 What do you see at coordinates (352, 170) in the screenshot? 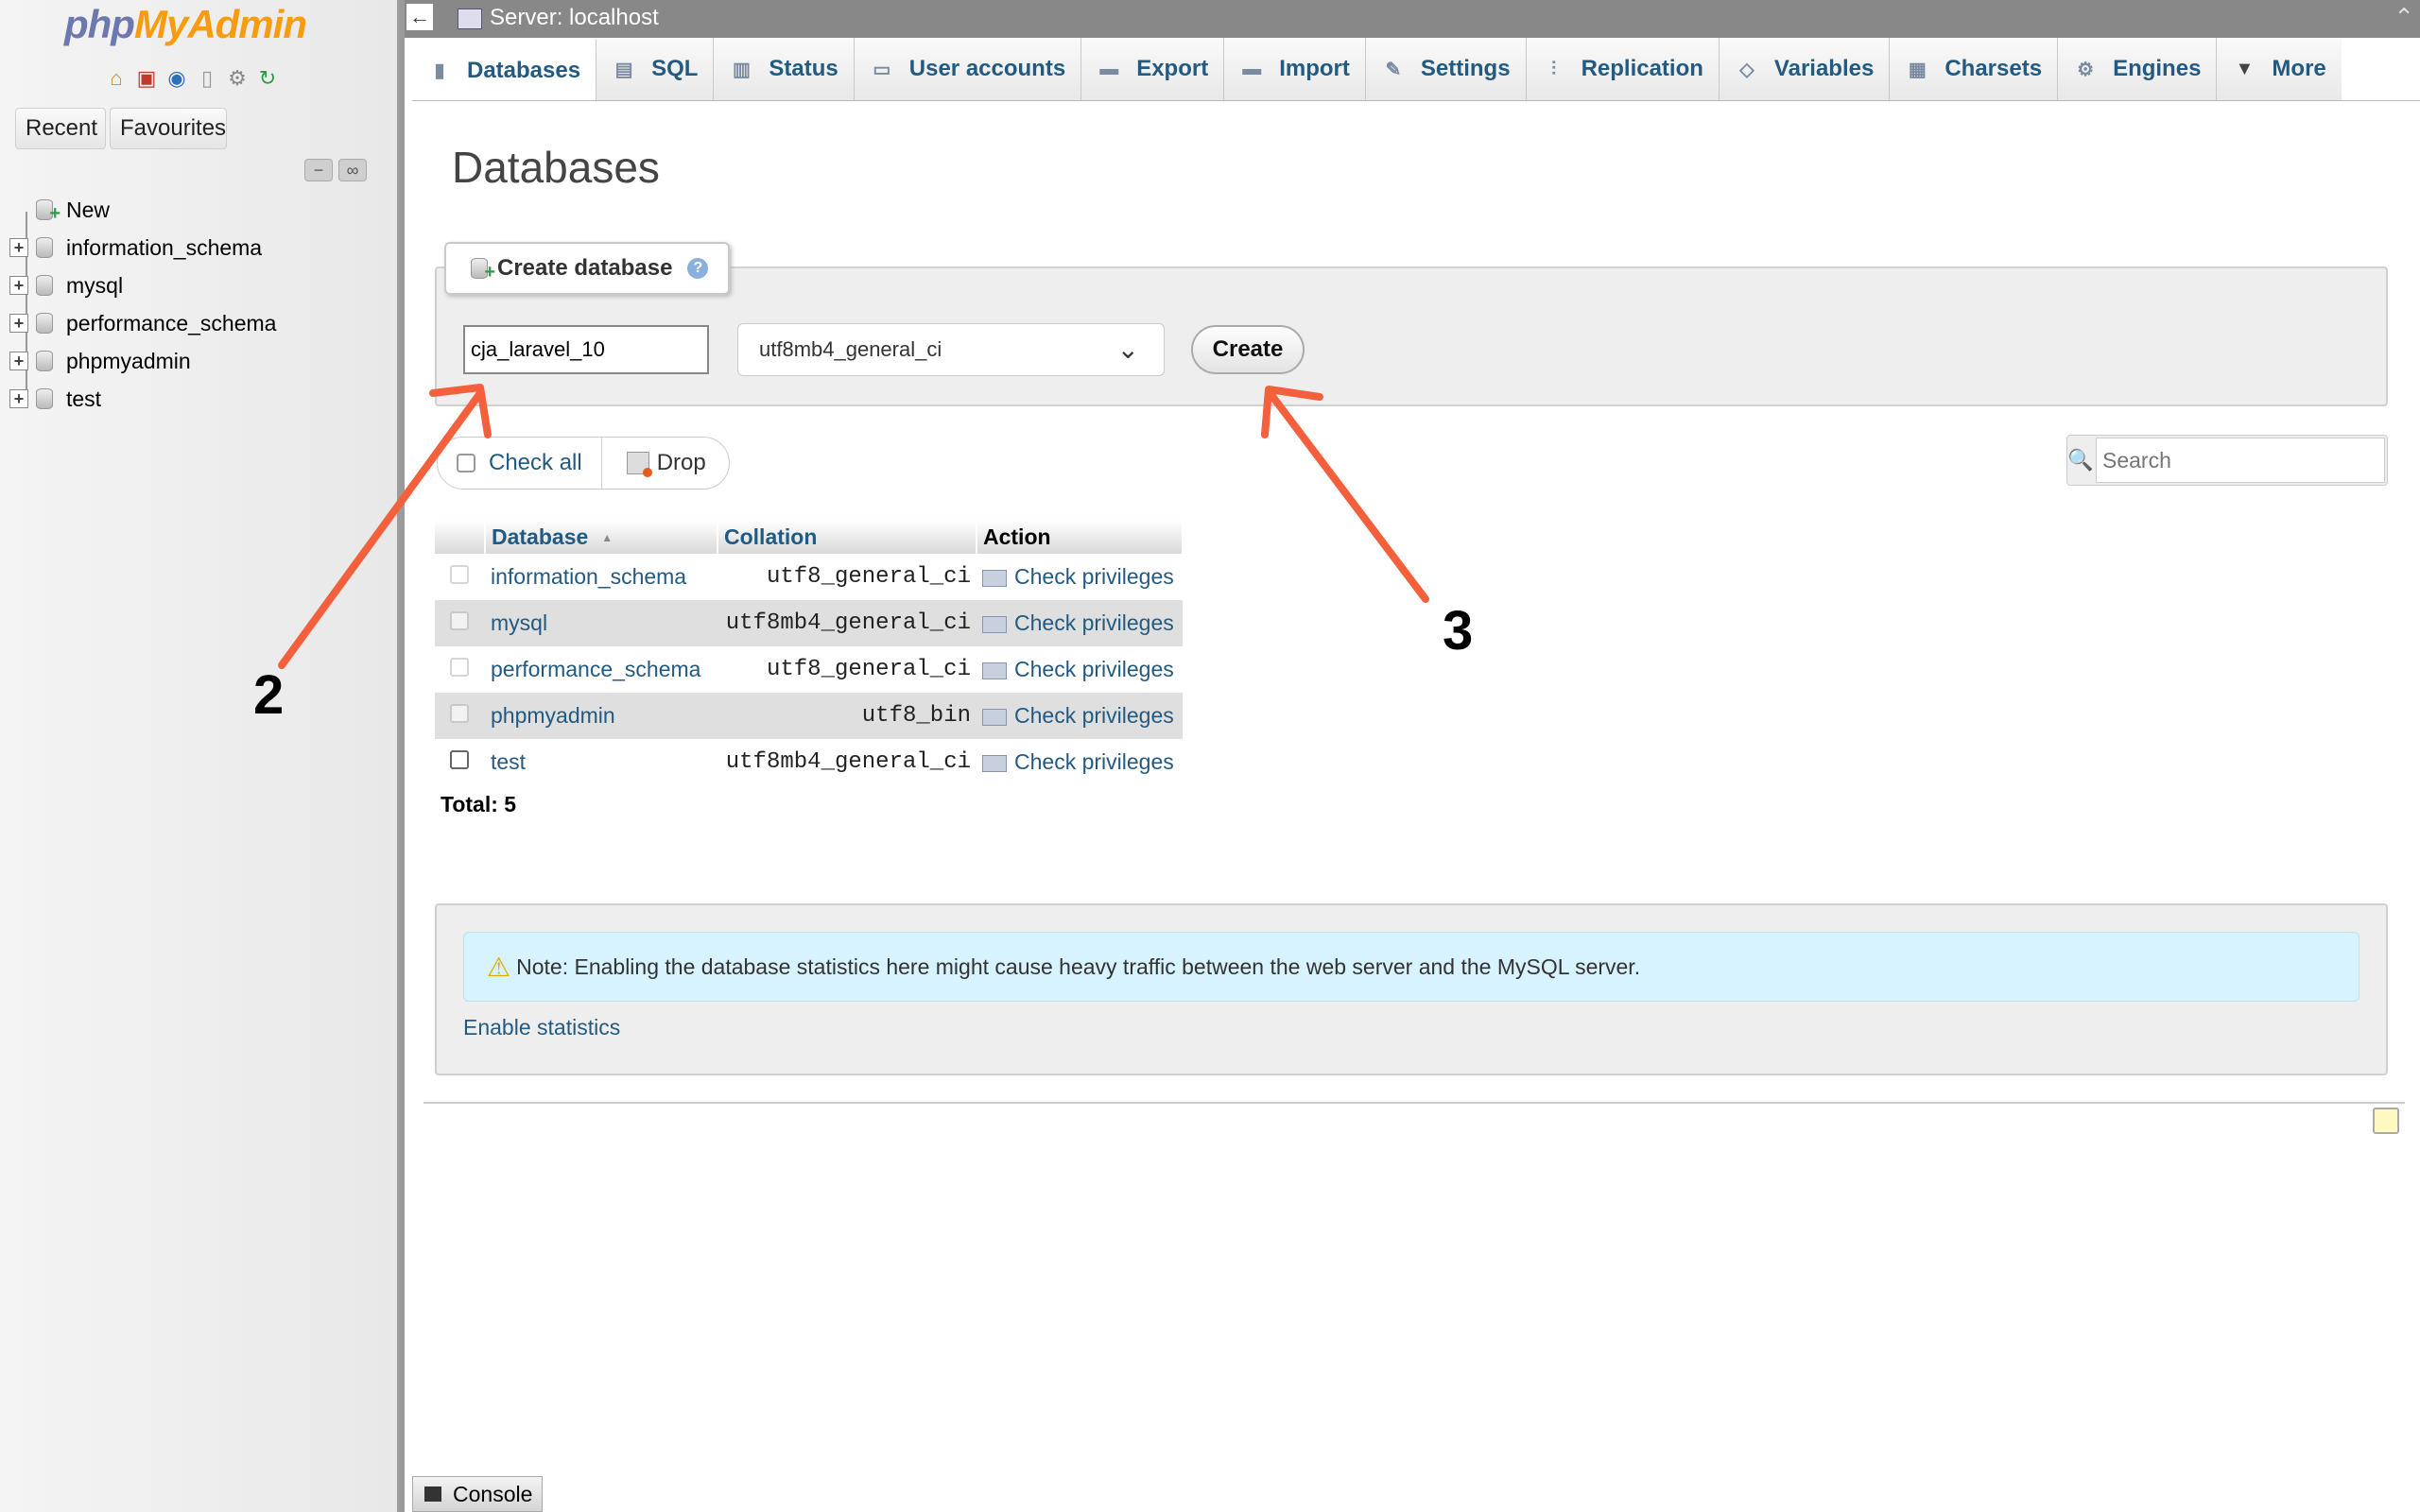
I see `link-with-main-icon: ∞` at bounding box center [352, 170].